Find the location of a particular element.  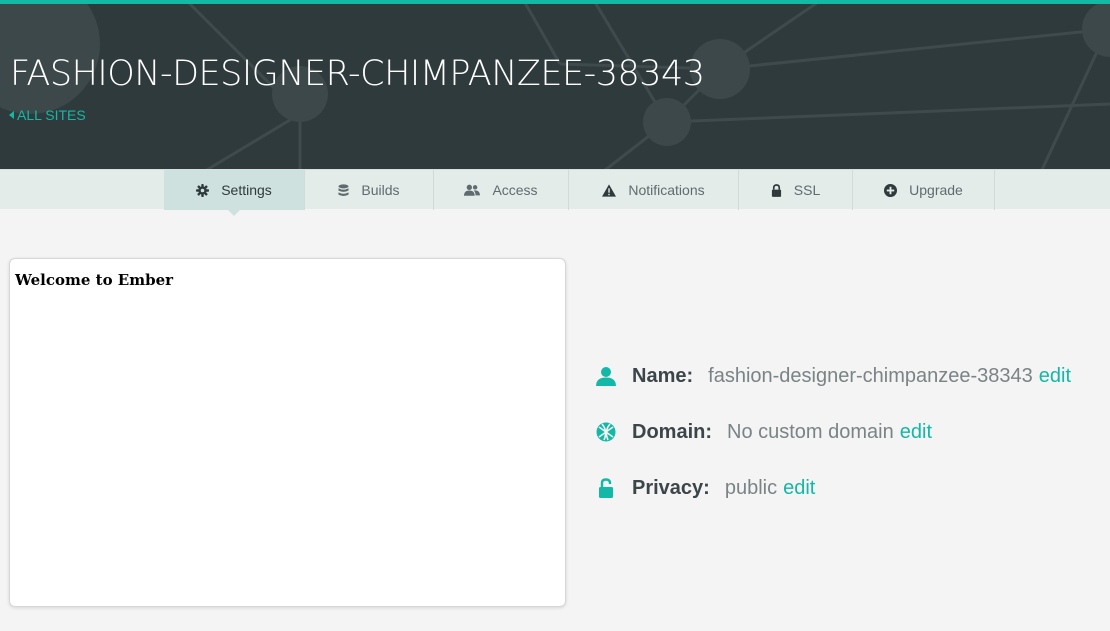

warning-icon is located at coordinates (609, 190).